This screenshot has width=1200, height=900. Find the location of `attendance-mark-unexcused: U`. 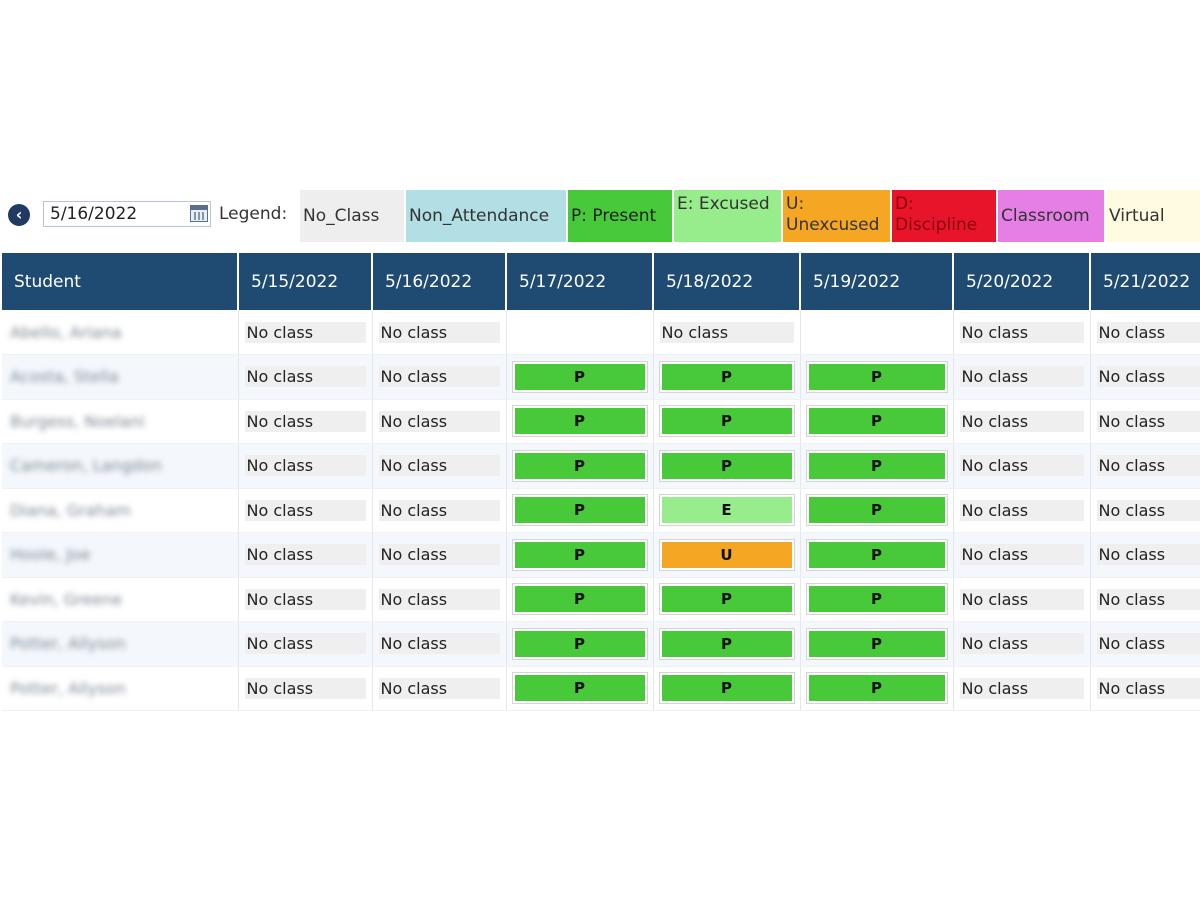

attendance-mark-unexcused: U is located at coordinates (726, 554).